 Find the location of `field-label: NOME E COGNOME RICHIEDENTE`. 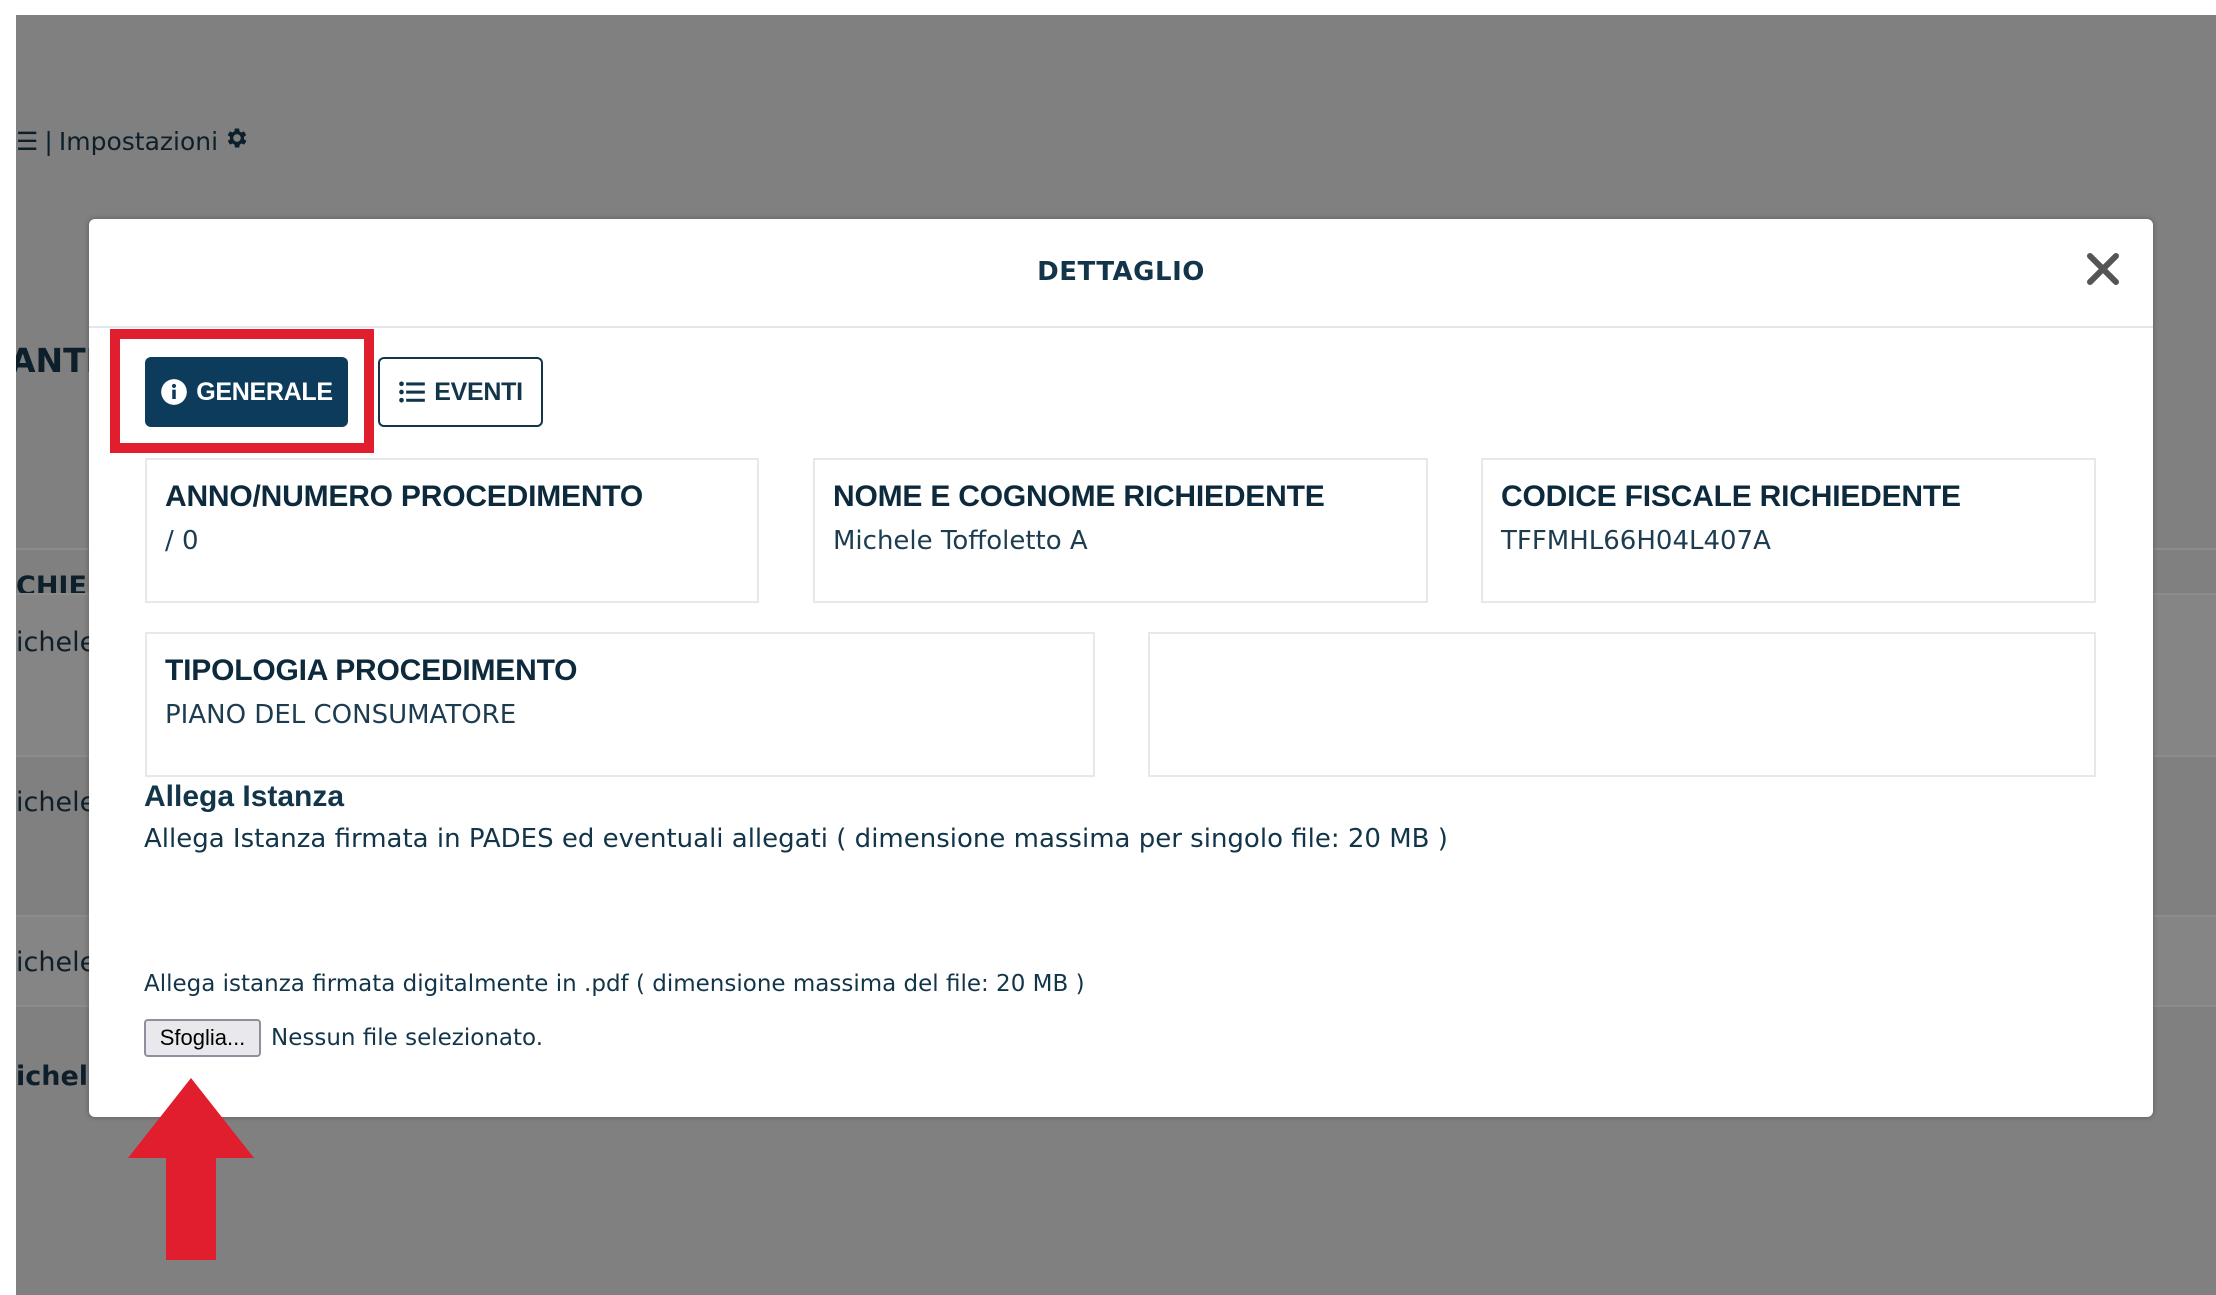

field-label: NOME E COGNOME RICHIEDENTE is located at coordinates (1079, 496).